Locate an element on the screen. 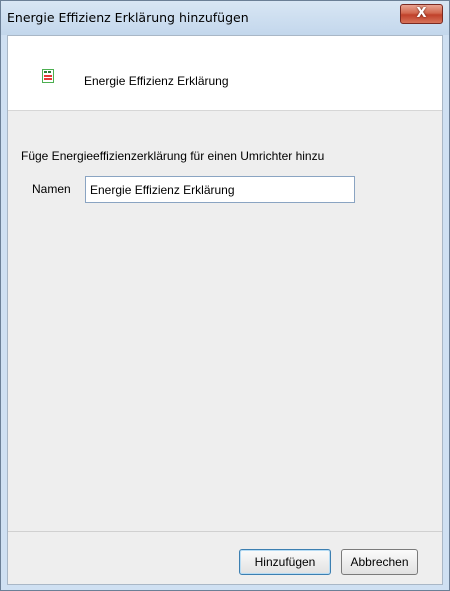 The image size is (450, 591). close-button: X is located at coordinates (421, 14).